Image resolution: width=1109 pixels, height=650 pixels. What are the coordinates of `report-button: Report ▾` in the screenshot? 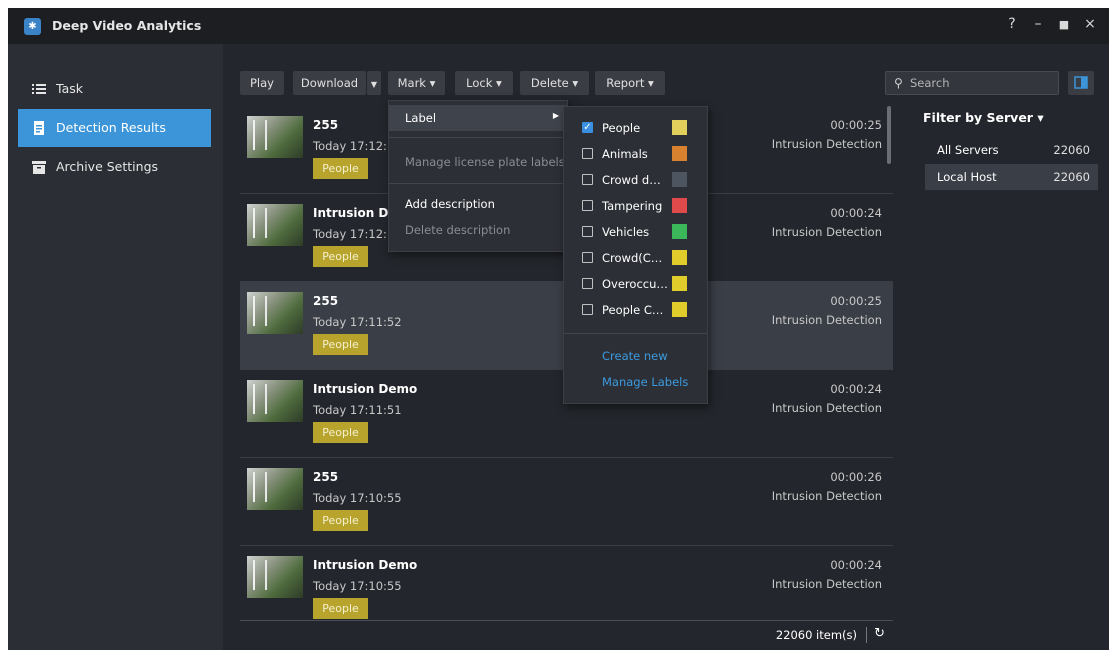 It's located at (630, 83).